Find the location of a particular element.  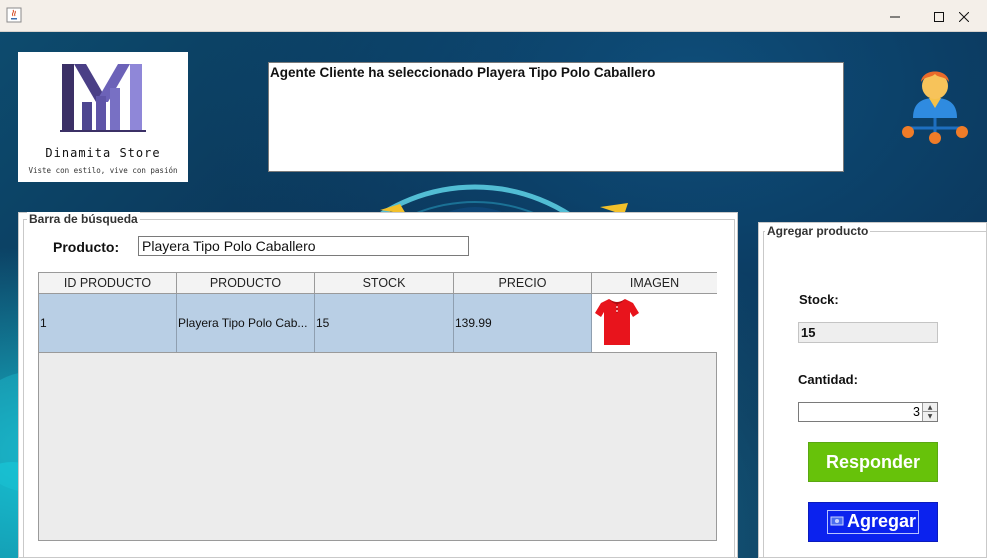

spinner-down-button: ▼ is located at coordinates (929, 416).